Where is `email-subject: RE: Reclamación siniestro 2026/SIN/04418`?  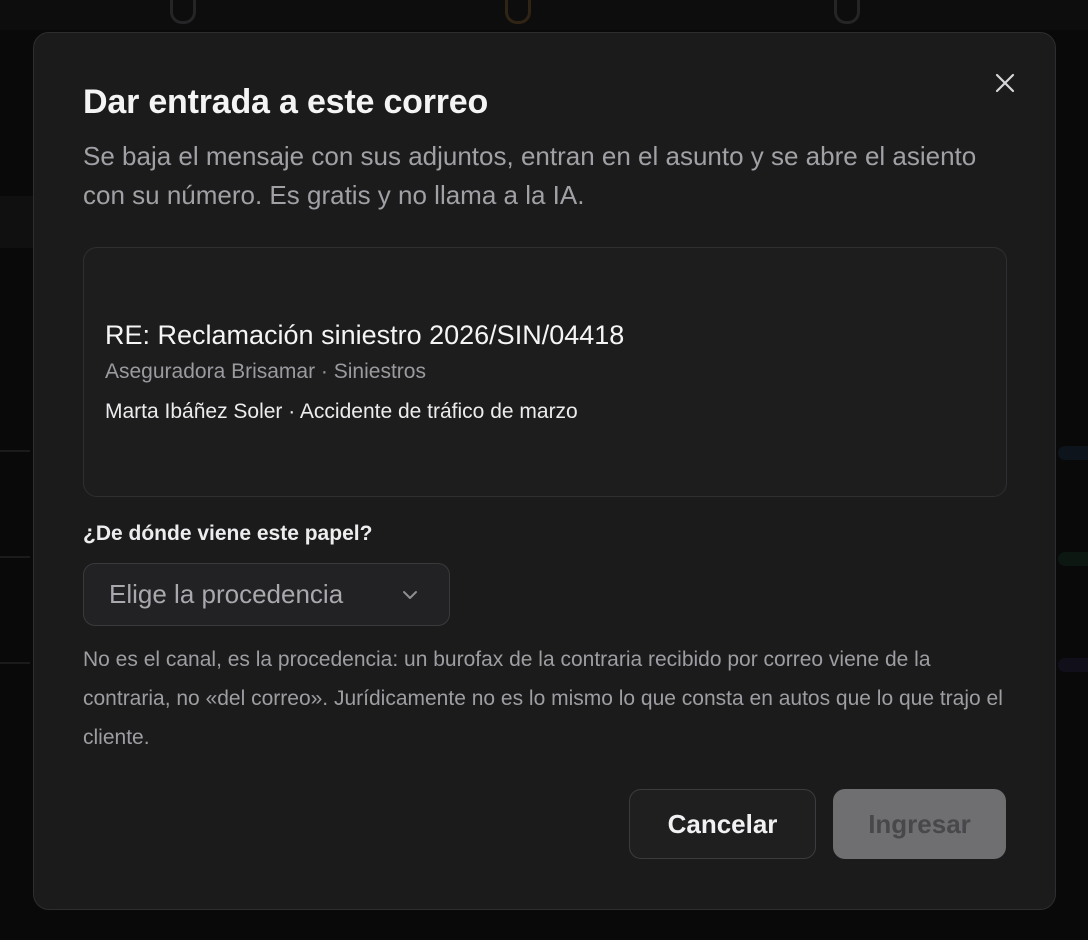
email-subject: RE: Reclamación siniestro 2026/SIN/04418 is located at coordinates (365, 335).